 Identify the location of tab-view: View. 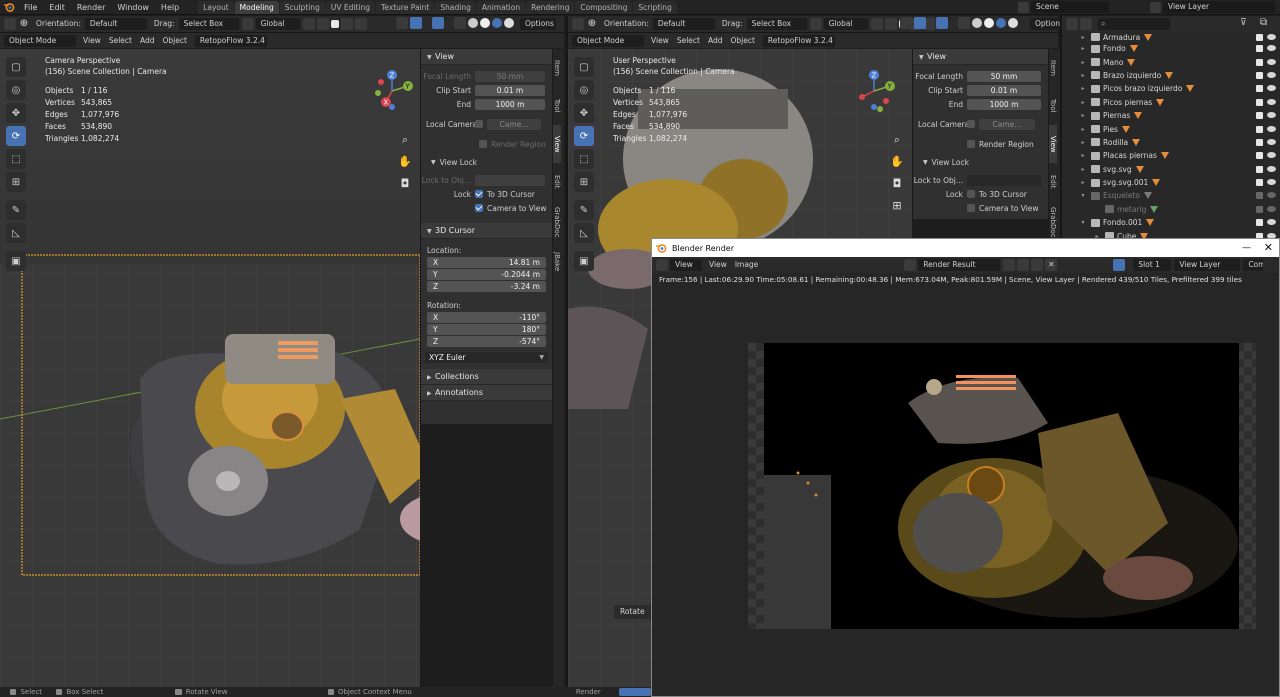
(557, 144).